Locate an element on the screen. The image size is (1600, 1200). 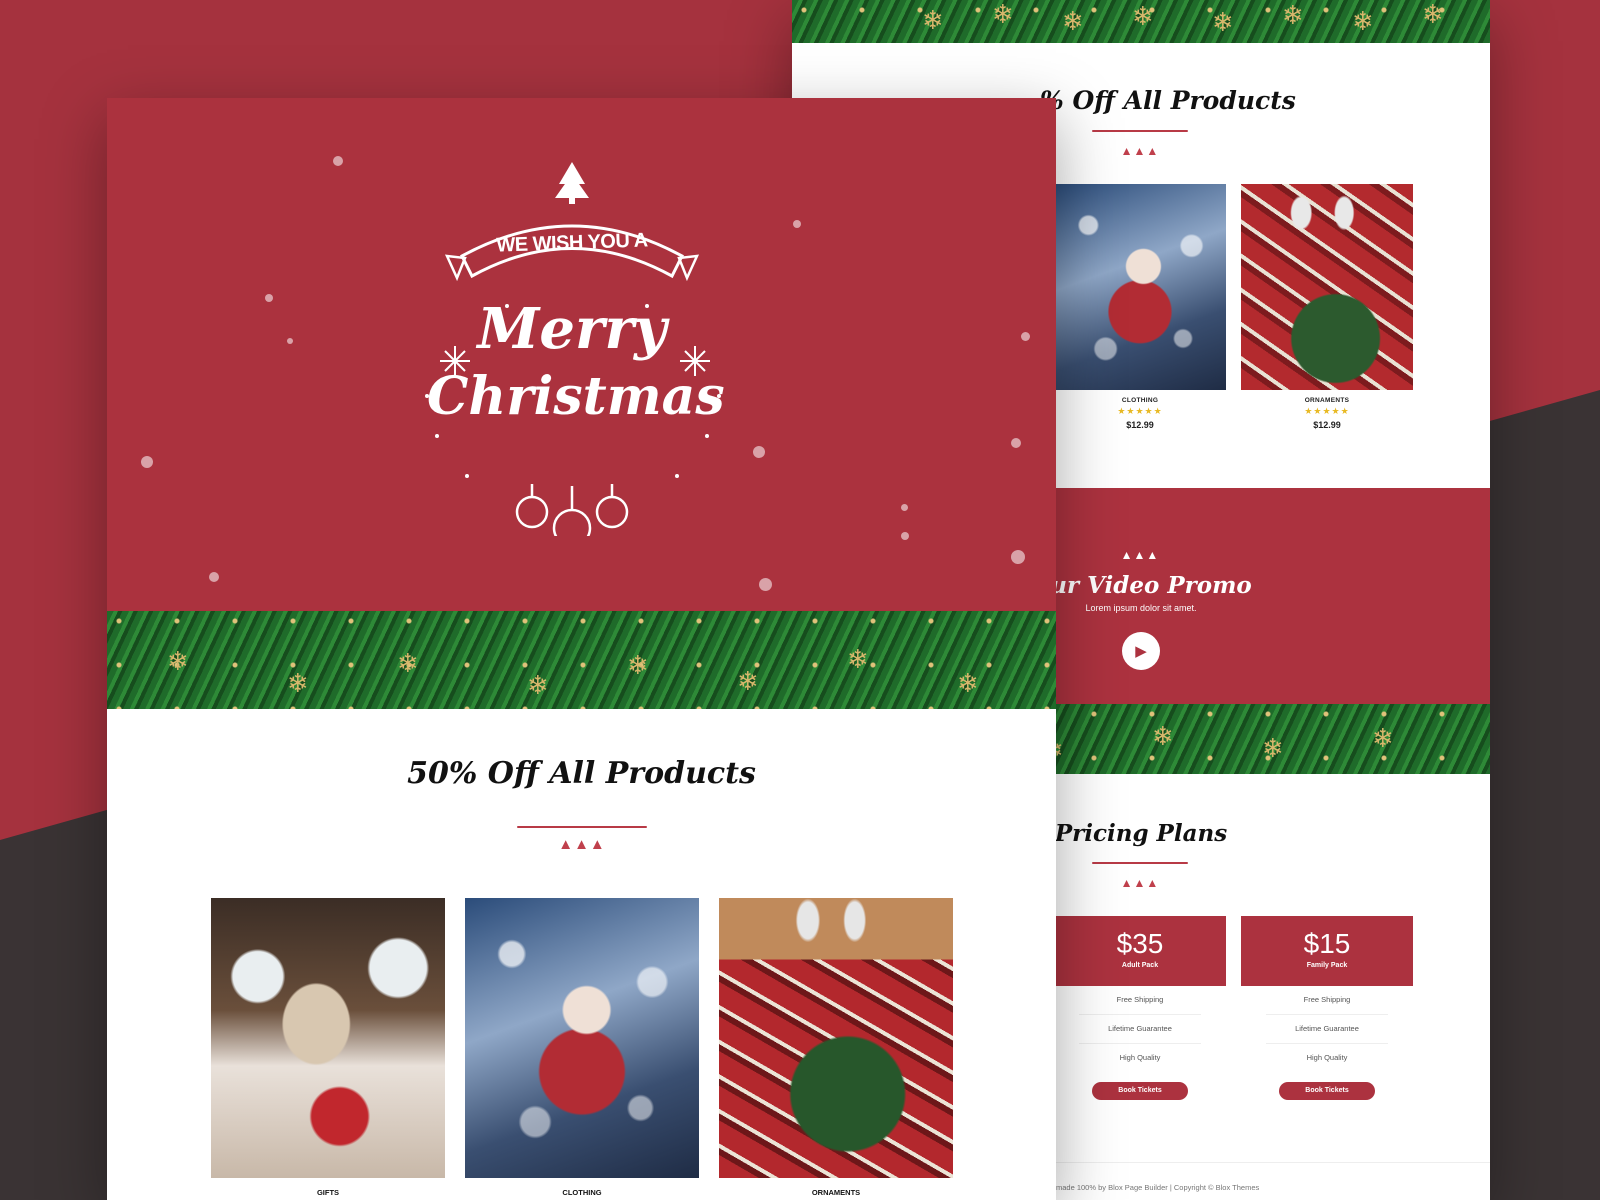
merry-christmas-badge: WE WISH YOU A Merry Christmas is located at coordinates (572, 352).